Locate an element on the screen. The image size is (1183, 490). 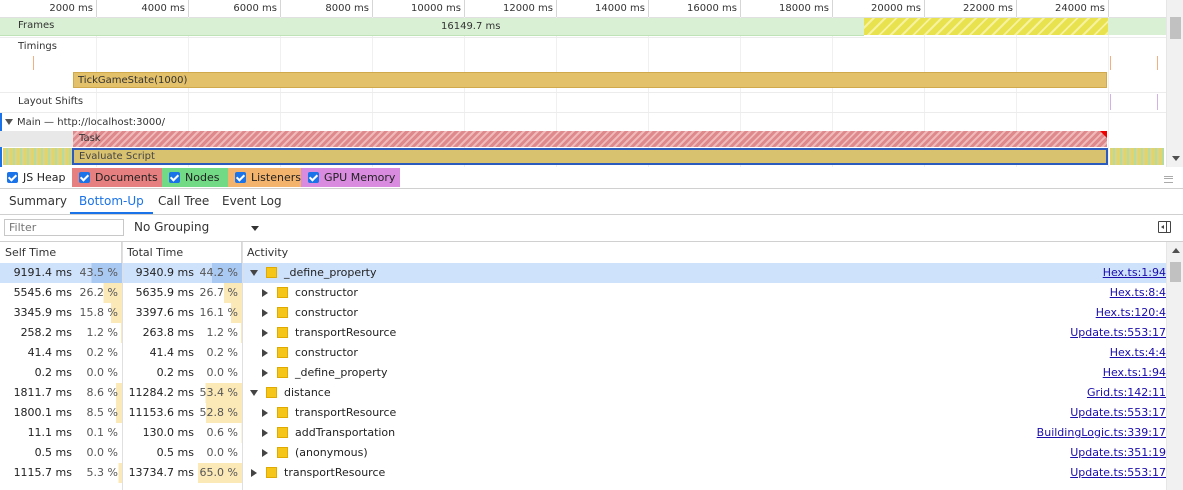
evaluate-script-bar: Evaluate Script is located at coordinates (590, 156).